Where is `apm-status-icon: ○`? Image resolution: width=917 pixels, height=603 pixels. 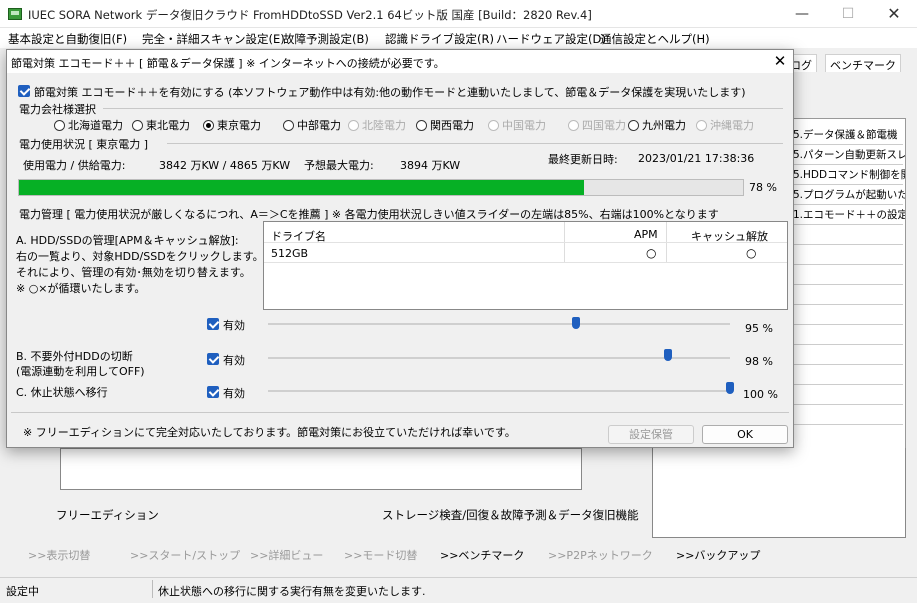
apm-status-icon: ○ is located at coordinates (651, 253).